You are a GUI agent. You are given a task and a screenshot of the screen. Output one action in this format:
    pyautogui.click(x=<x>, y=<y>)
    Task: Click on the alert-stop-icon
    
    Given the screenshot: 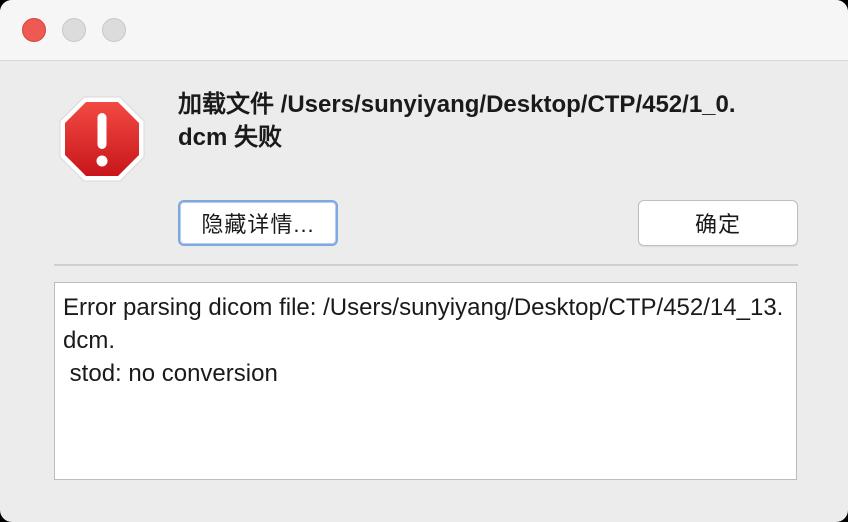 What is the action you would take?
    pyautogui.click(x=102, y=139)
    